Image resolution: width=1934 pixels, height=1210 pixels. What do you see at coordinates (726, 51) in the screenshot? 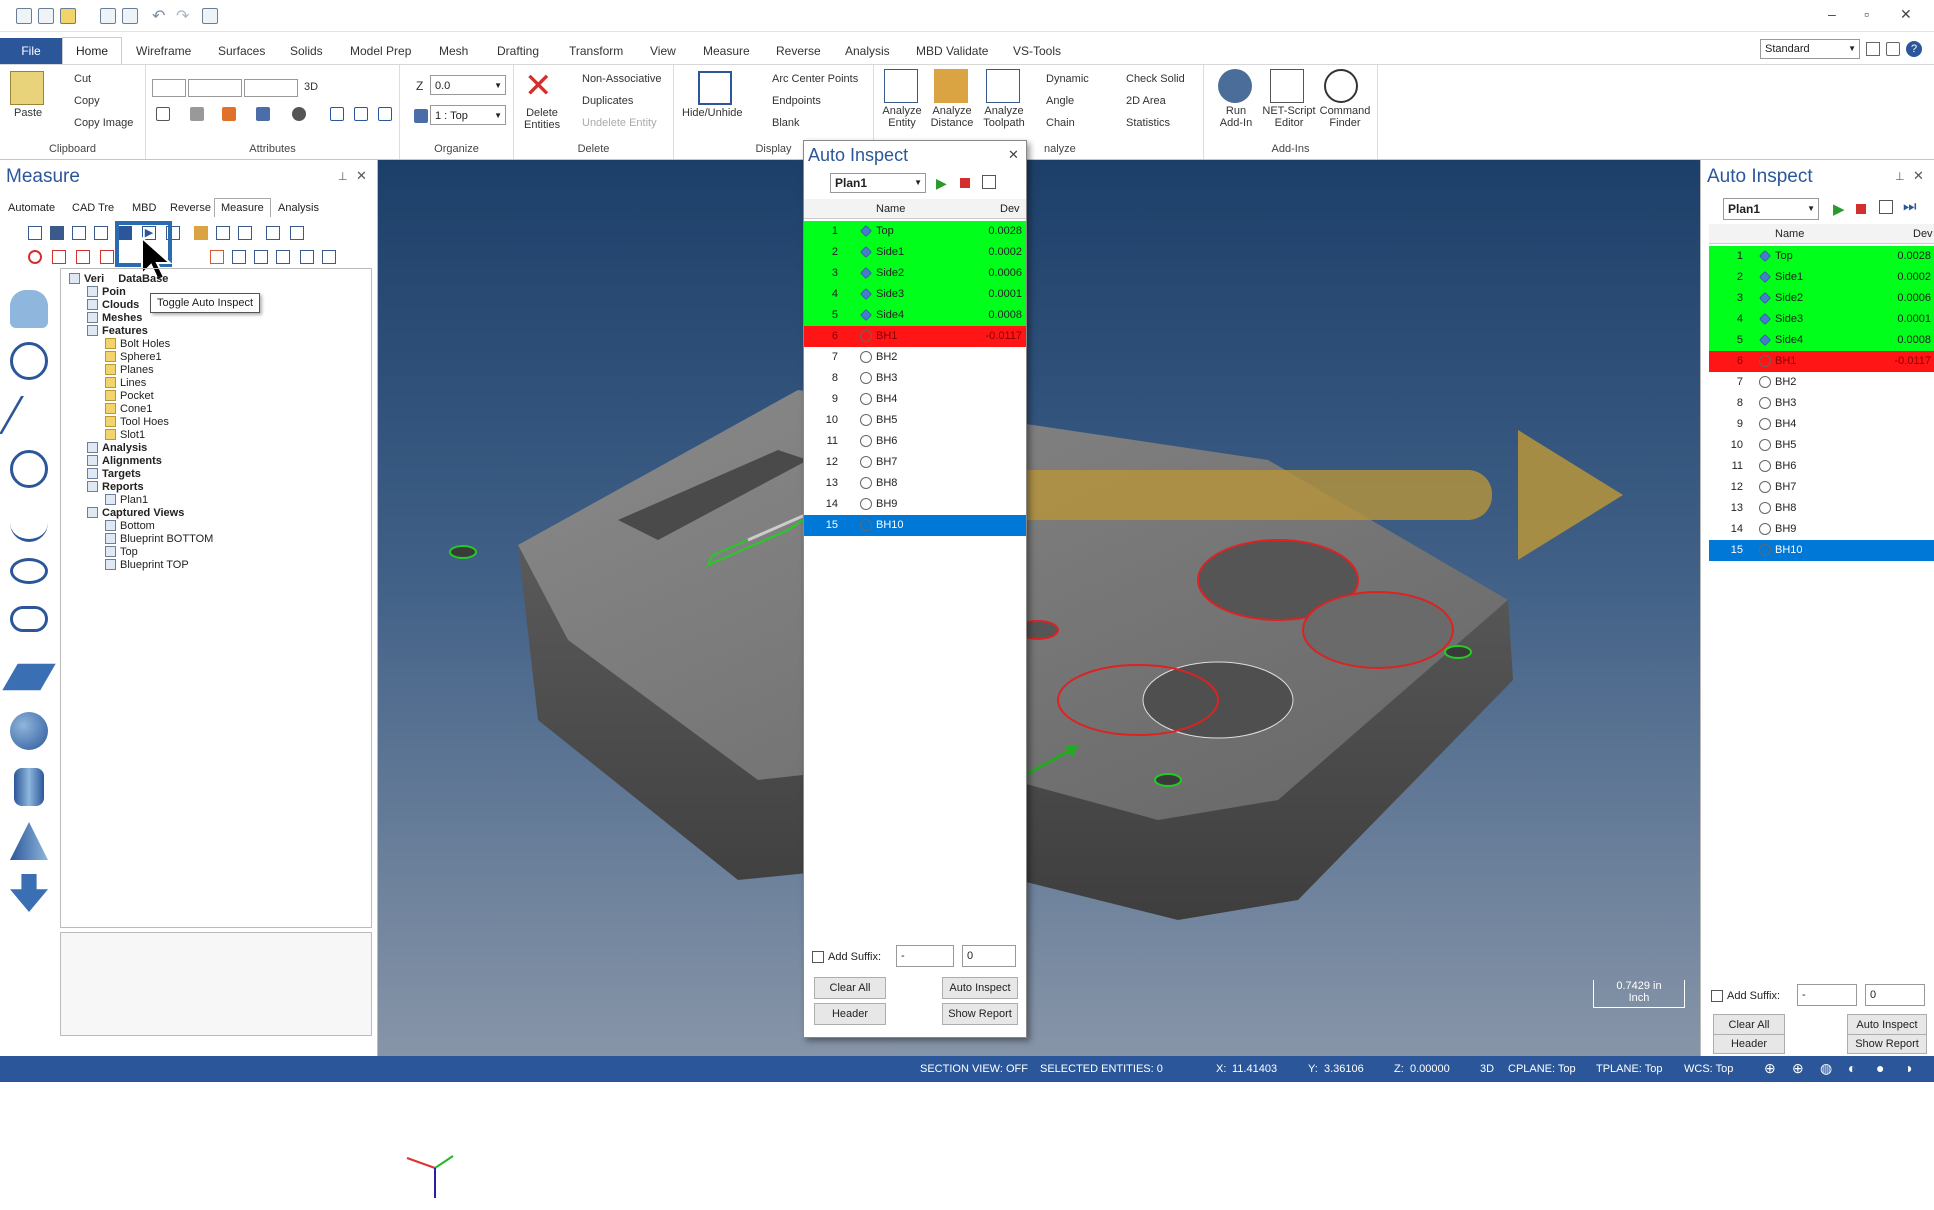
I see `tab-measure: Measure` at bounding box center [726, 51].